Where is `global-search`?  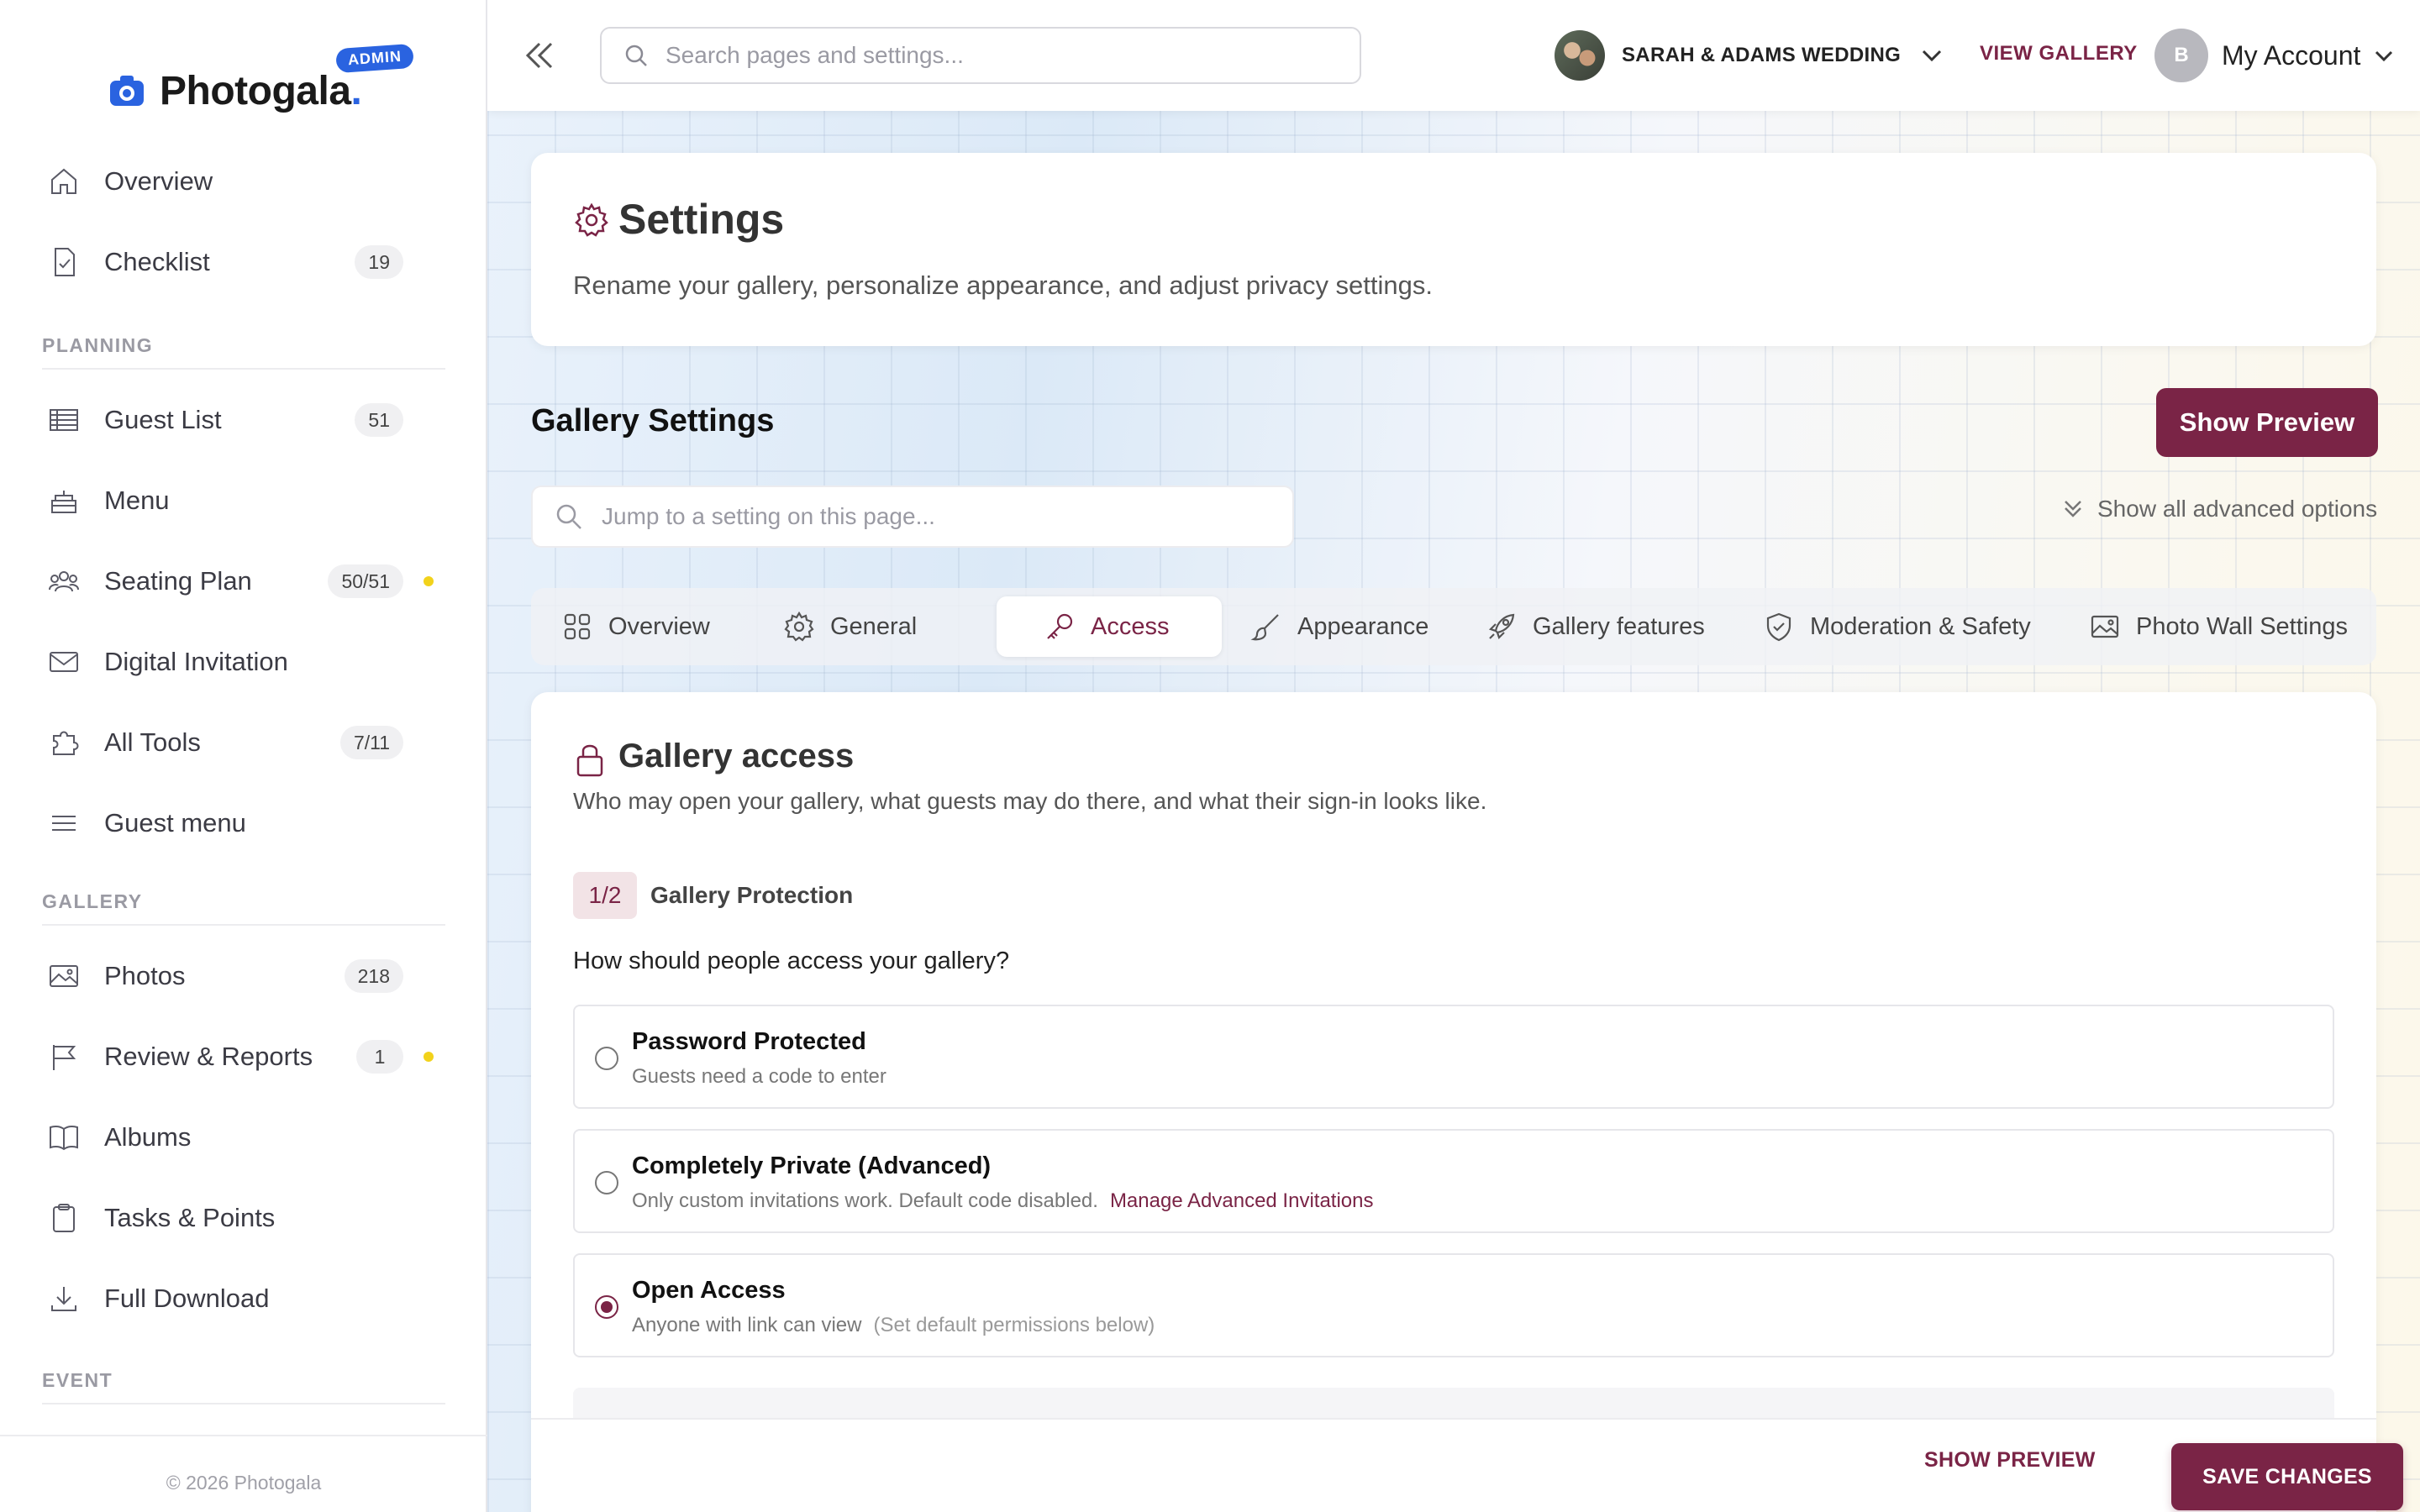 global-search is located at coordinates (981, 55).